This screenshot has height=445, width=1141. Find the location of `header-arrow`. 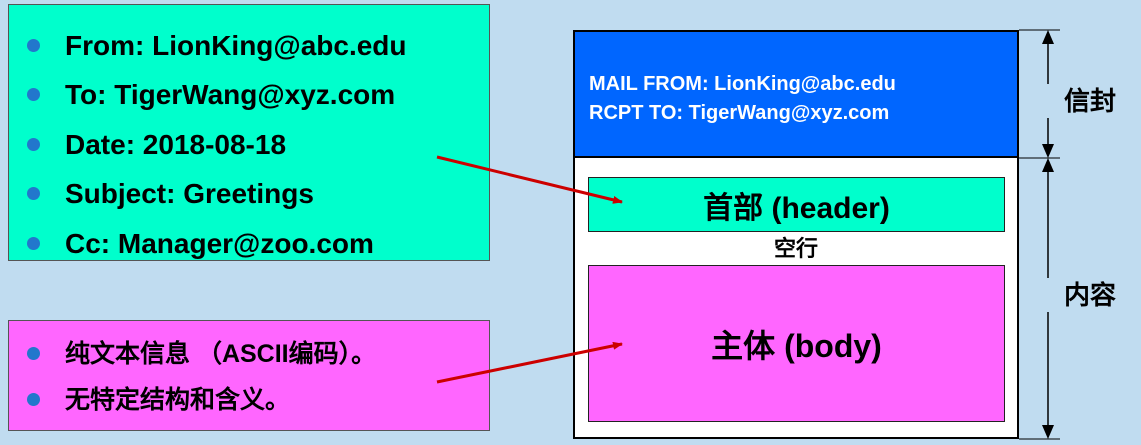

header-arrow is located at coordinates (529, 179).